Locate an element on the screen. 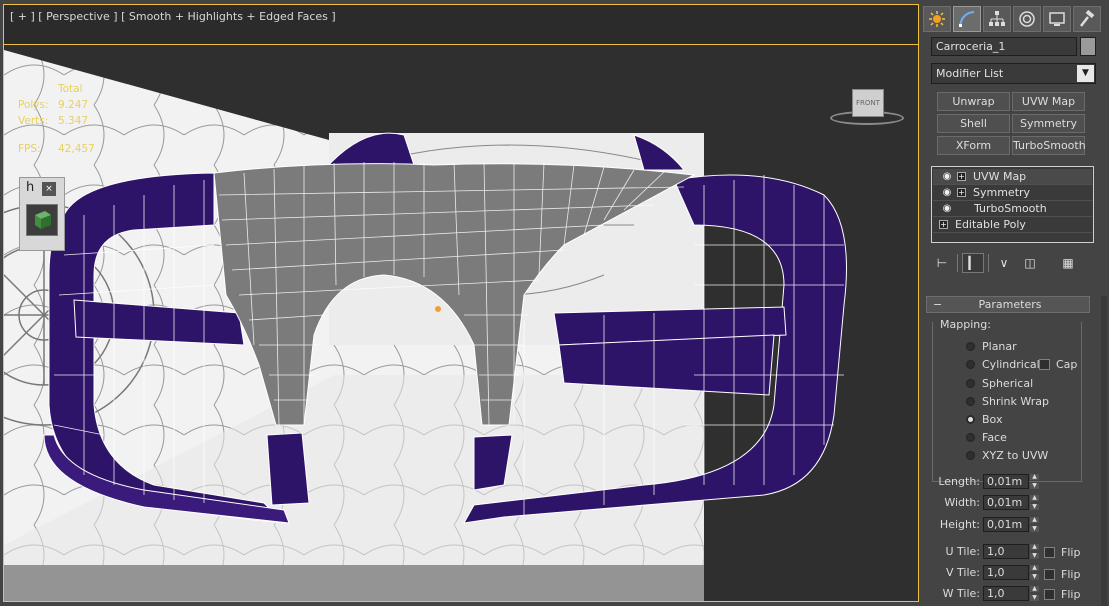 The height and width of the screenshot is (606, 1109). tab-hierarchy is located at coordinates (997, 19).